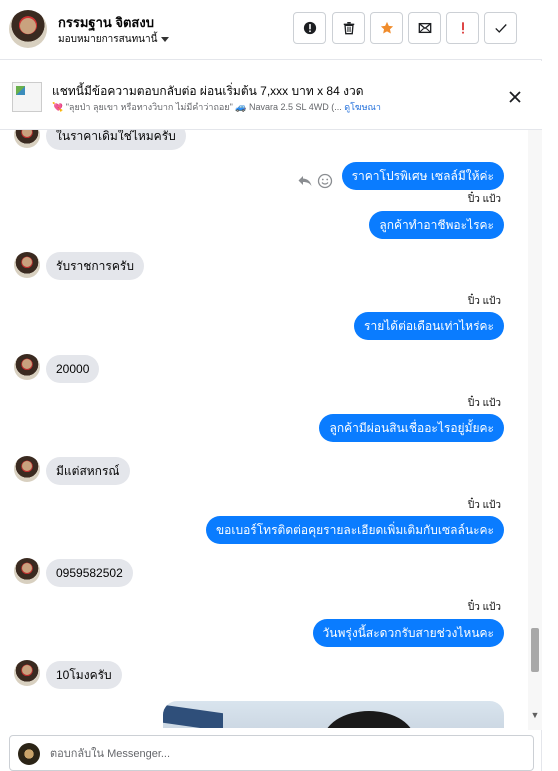 The height and width of the screenshot is (771, 558). I want to click on emoji-react-icon, so click(325, 181).